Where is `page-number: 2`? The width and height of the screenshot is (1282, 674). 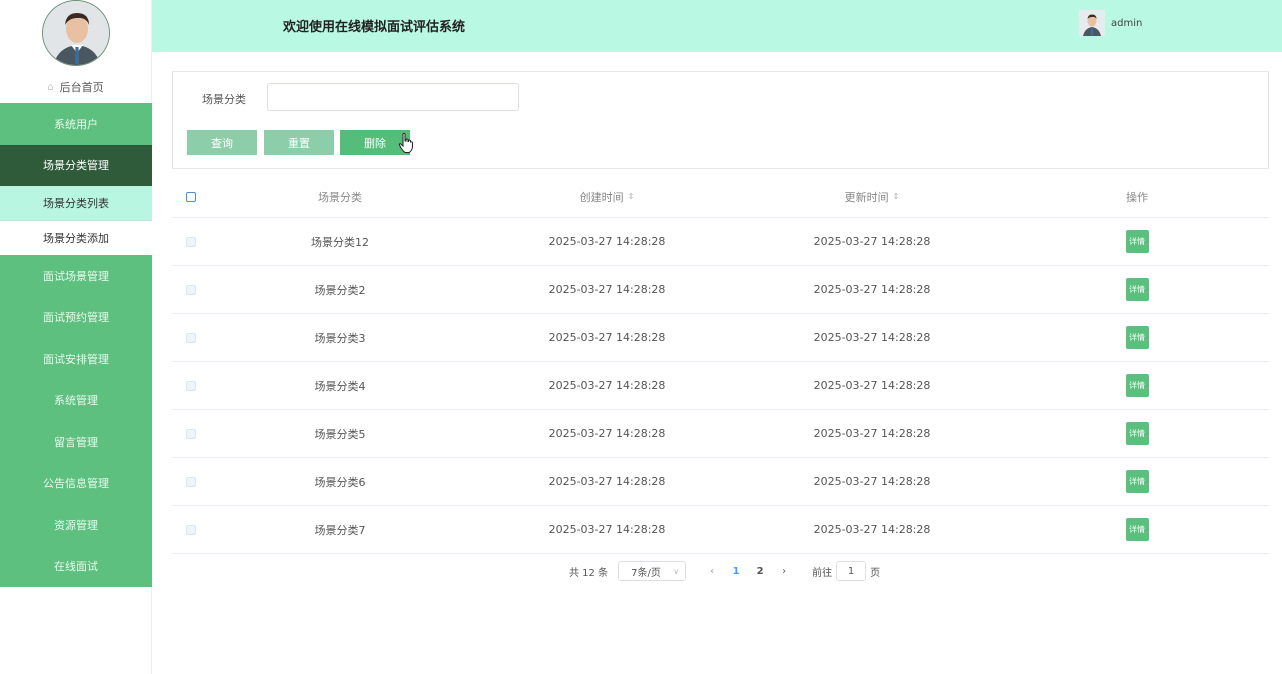 page-number: 2 is located at coordinates (760, 571).